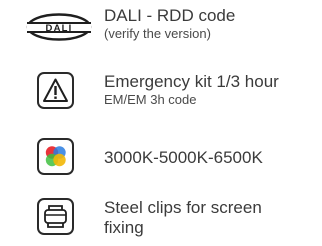 The height and width of the screenshot is (246, 322). Describe the element at coordinates (157, 33) in the screenshot. I see `feature-sublabel: (verify the version)` at that location.